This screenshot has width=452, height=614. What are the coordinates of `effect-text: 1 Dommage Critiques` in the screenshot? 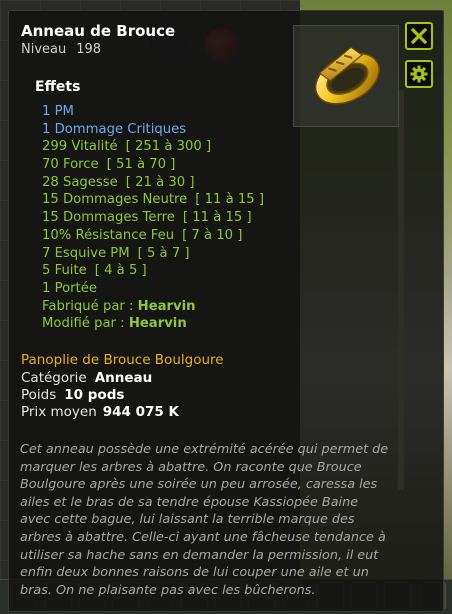 It's located at (114, 129).